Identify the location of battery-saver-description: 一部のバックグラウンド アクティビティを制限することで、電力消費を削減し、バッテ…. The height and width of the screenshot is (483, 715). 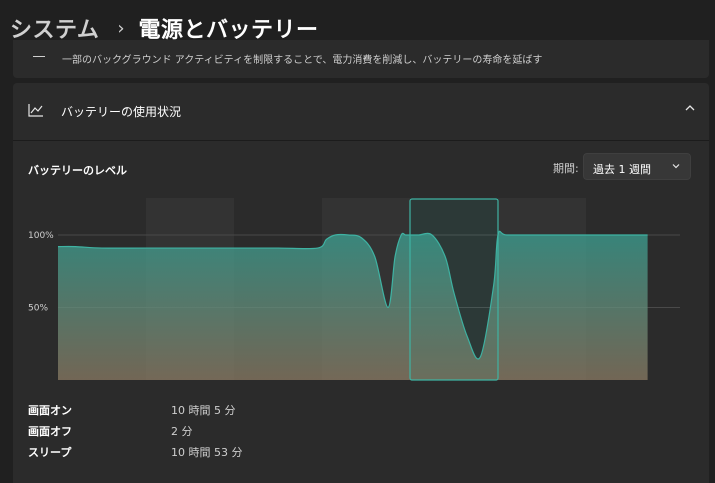
(302, 60).